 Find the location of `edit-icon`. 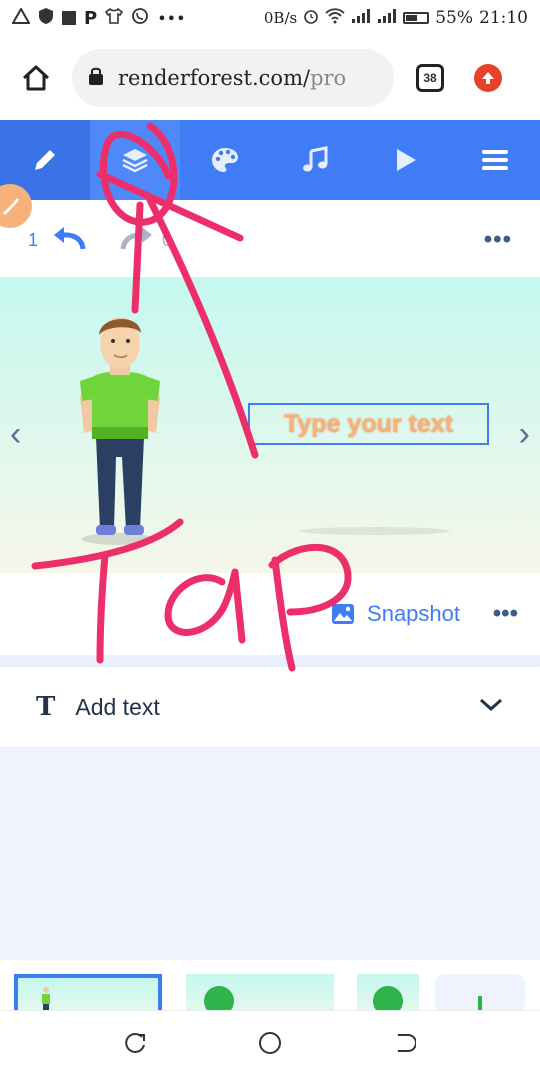

edit-icon is located at coordinates (45, 160).